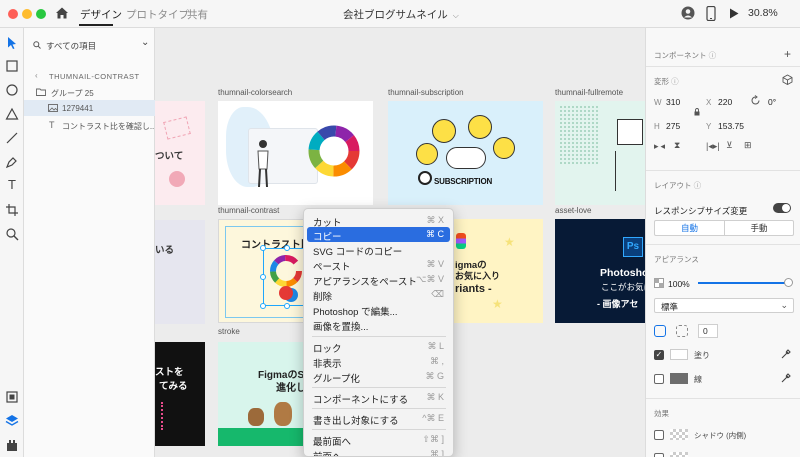 Image resolution: width=800 pixels, height=457 pixels. Describe the element at coordinates (255, 92) in the screenshot. I see `artboard-label-colorsearch: thumnail-colorsearch` at that location.